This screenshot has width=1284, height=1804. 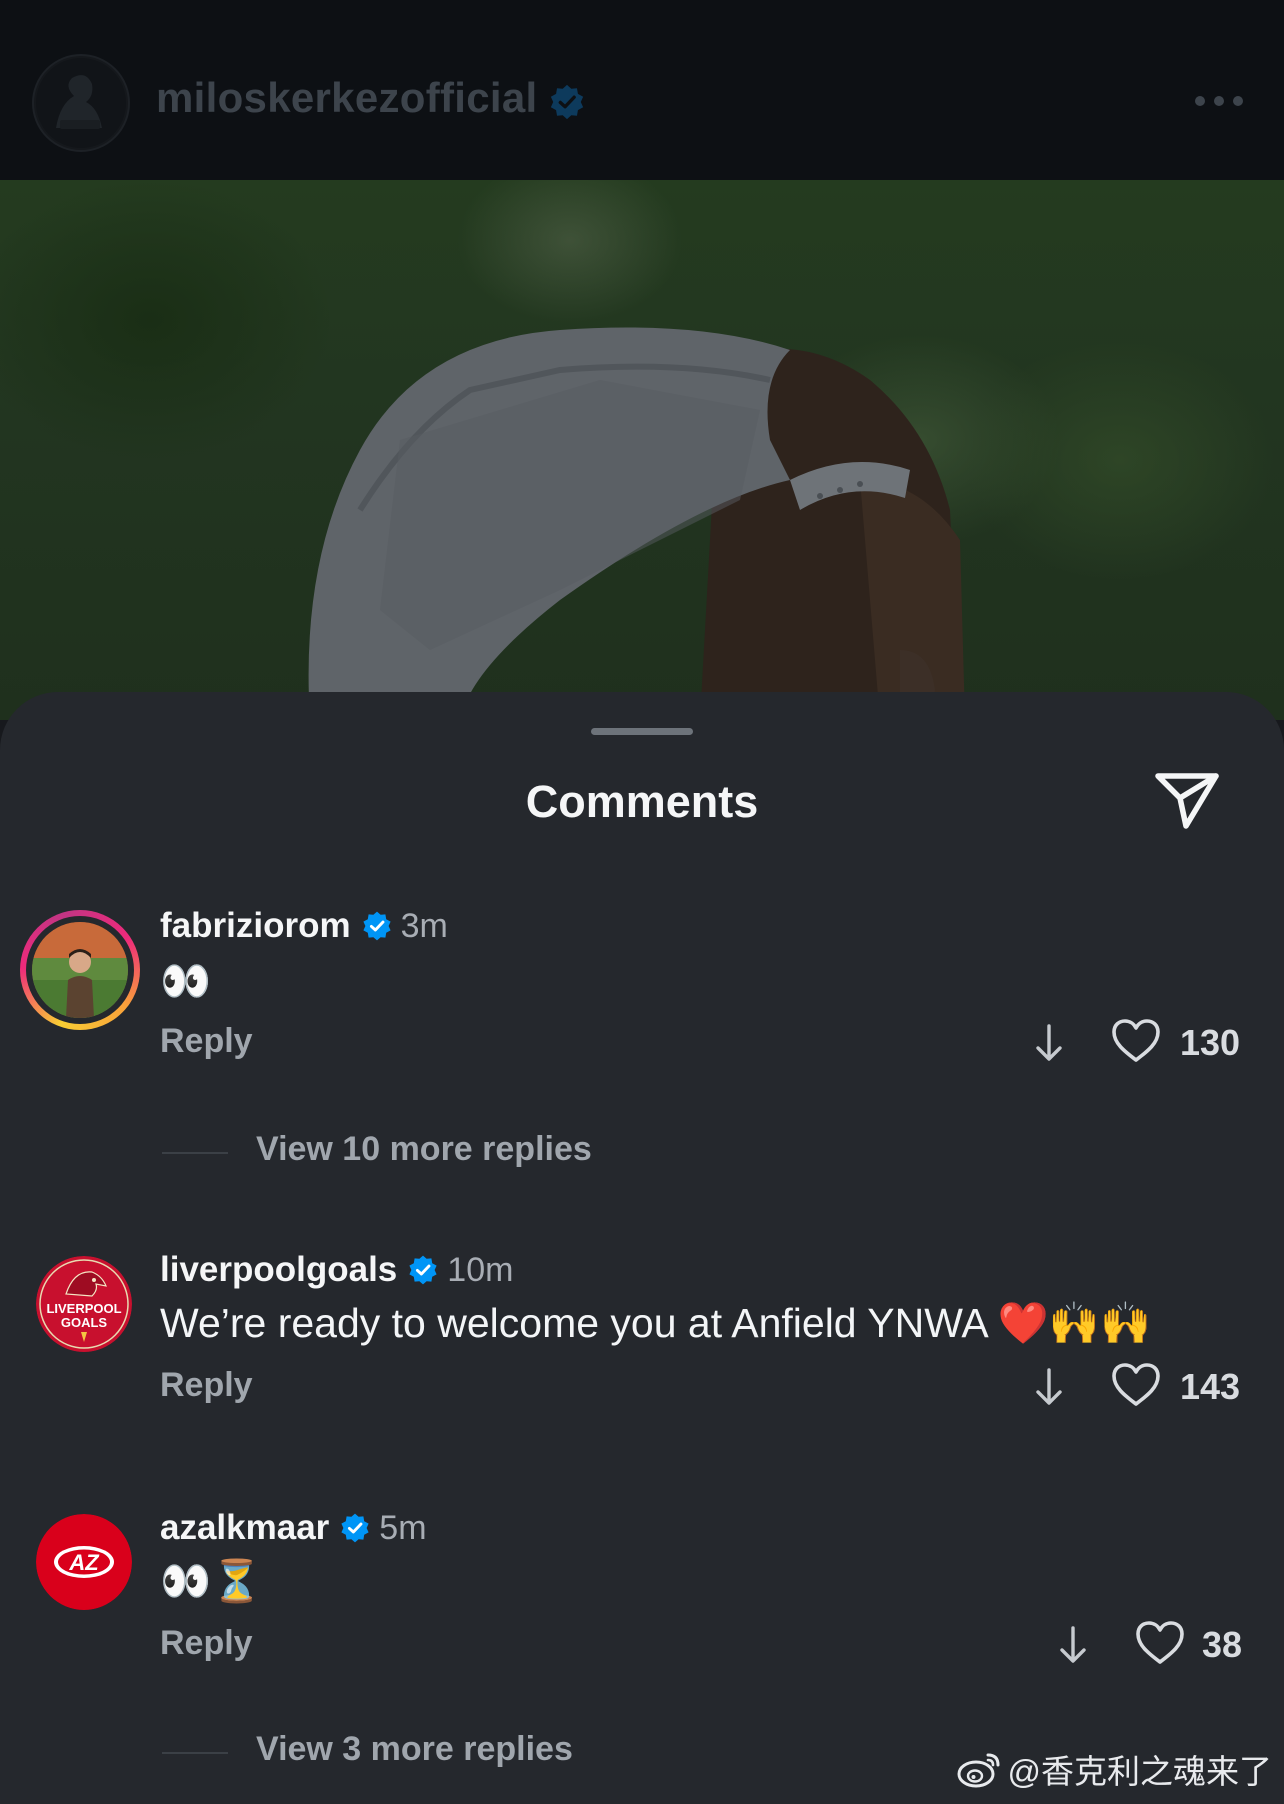 I want to click on sheet-drag-handle, so click(x=642, y=731).